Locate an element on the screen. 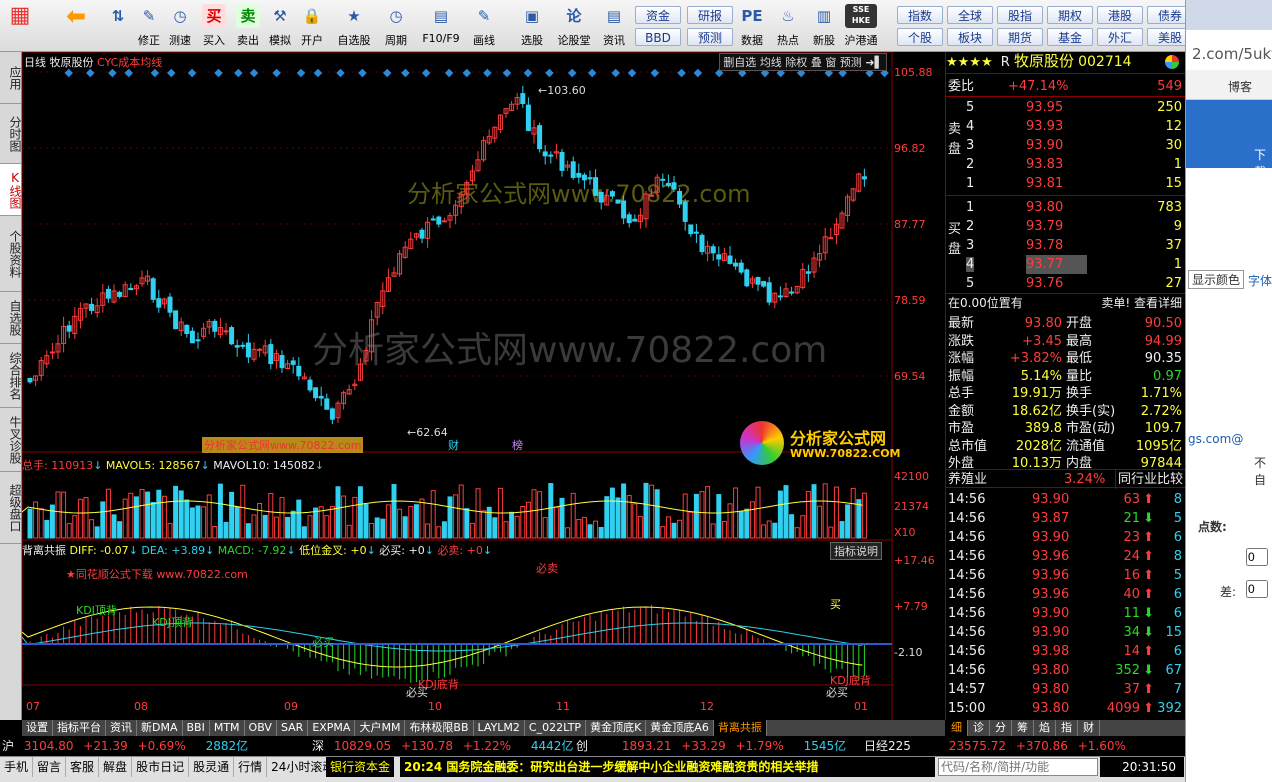 This screenshot has width=1272, height=782. menu-item-2: 客服 is located at coordinates (83, 767).